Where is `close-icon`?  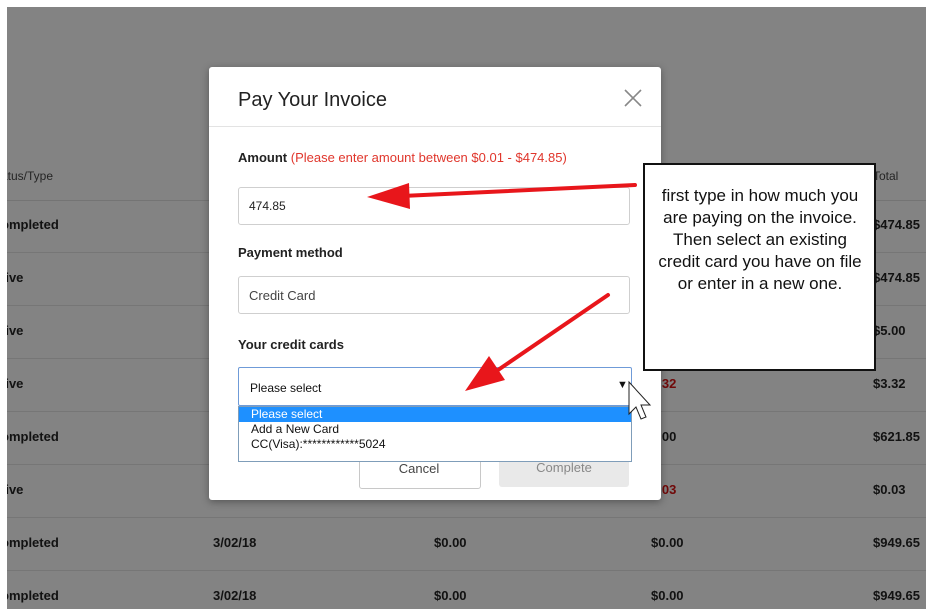 close-icon is located at coordinates (633, 98).